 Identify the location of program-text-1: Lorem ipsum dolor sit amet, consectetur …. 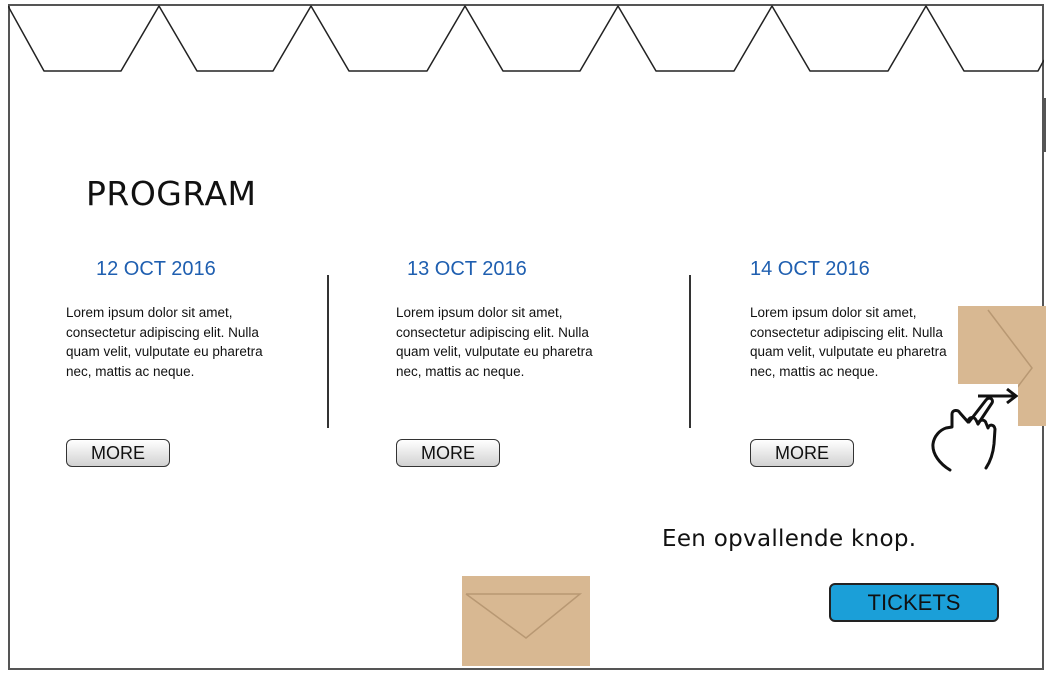
(164, 342).